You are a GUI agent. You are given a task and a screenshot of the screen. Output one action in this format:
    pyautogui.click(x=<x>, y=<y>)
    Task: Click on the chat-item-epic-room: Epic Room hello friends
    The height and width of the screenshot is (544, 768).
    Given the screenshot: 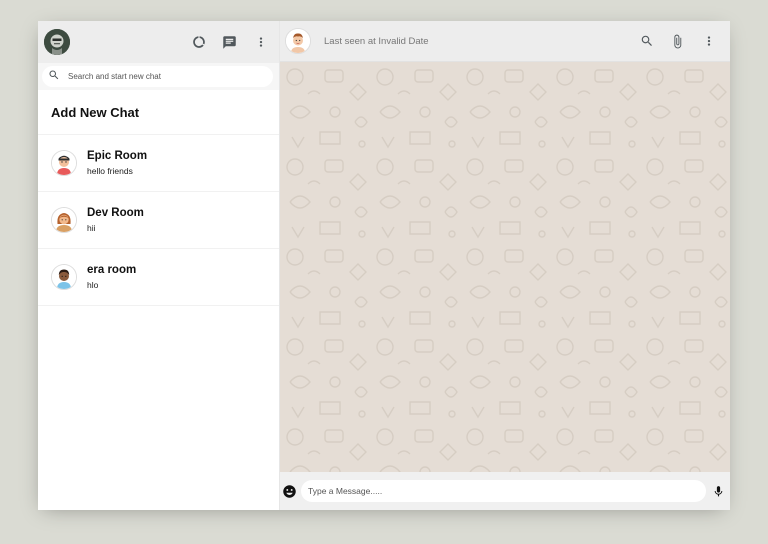 What is the action you would take?
    pyautogui.click(x=158, y=163)
    